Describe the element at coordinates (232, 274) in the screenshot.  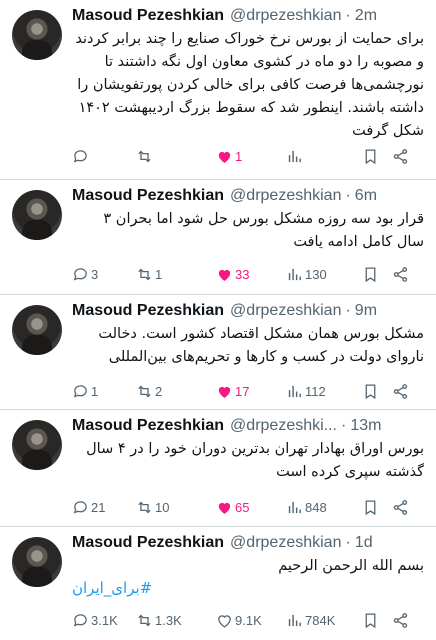
I see `like-button: 33` at that location.